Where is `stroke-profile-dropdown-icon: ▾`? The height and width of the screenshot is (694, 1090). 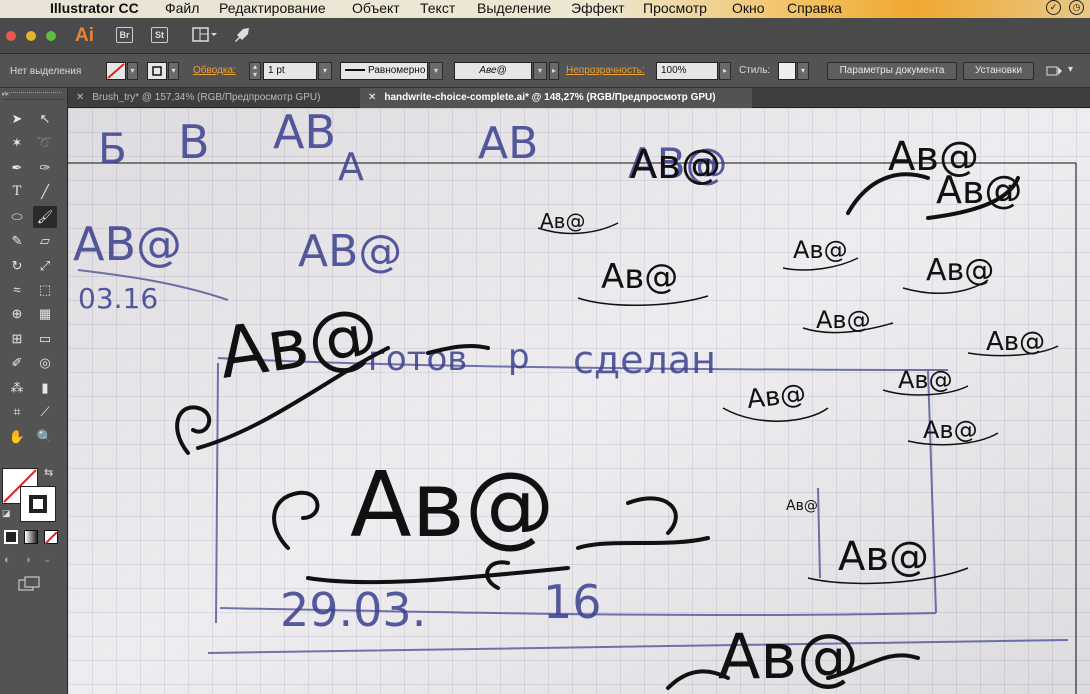
stroke-profile-dropdown-icon: ▾ is located at coordinates (436, 71).